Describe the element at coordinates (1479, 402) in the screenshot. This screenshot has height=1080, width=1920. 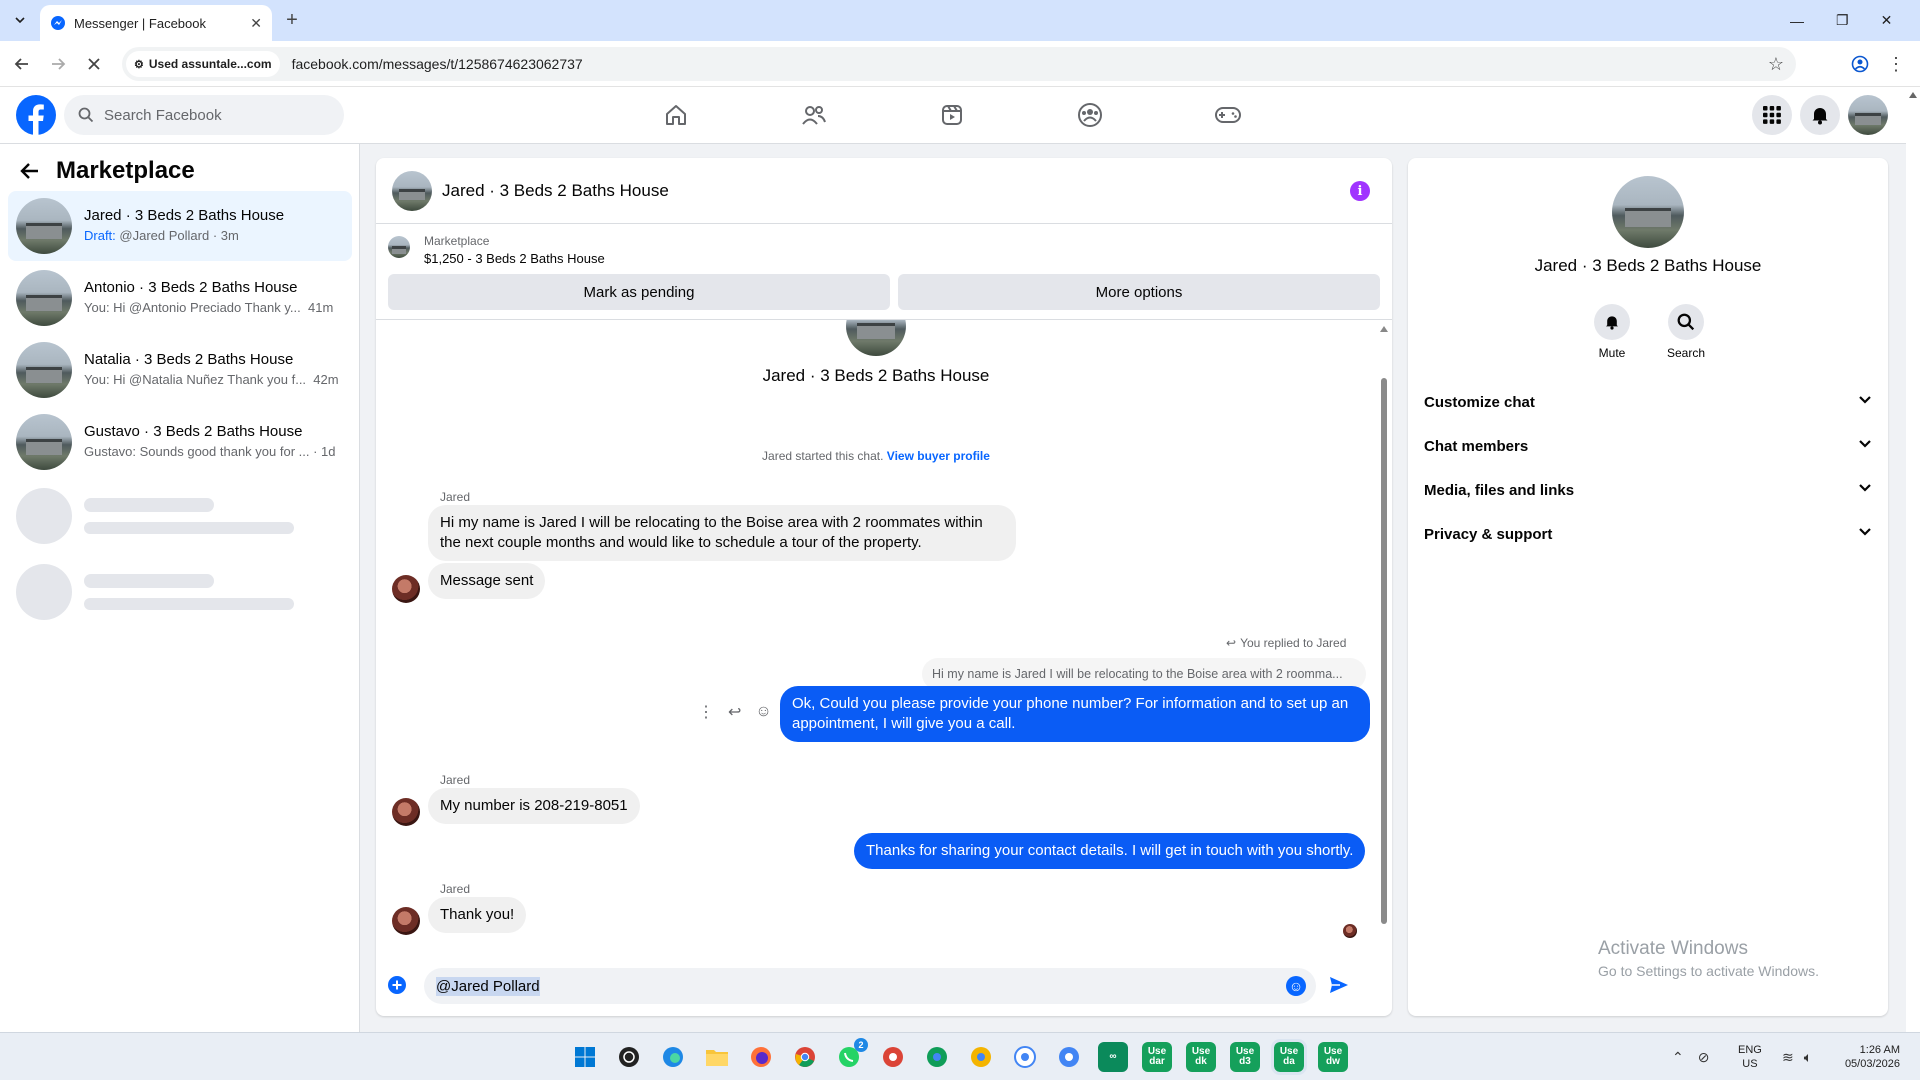
I see `section-label: Customize chat` at that location.